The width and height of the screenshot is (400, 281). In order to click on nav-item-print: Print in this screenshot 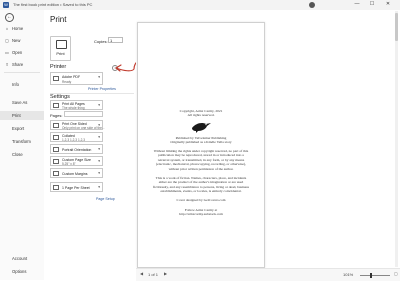, I will do `click(22, 115)`.